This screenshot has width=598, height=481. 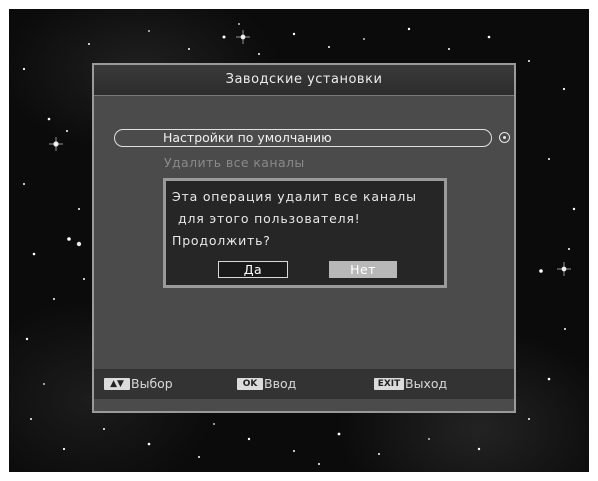 What do you see at coordinates (250, 384) in the screenshot?
I see `ok-key-icon: OK` at bounding box center [250, 384].